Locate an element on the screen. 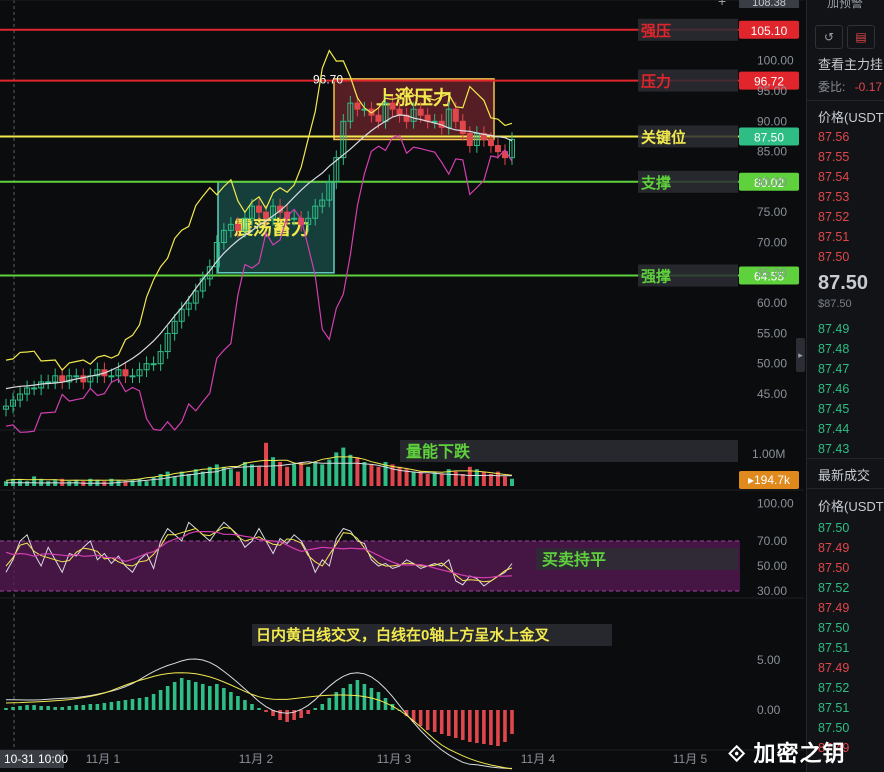 The height and width of the screenshot is (772, 884). layout-icon: ▤ is located at coordinates (861, 37).